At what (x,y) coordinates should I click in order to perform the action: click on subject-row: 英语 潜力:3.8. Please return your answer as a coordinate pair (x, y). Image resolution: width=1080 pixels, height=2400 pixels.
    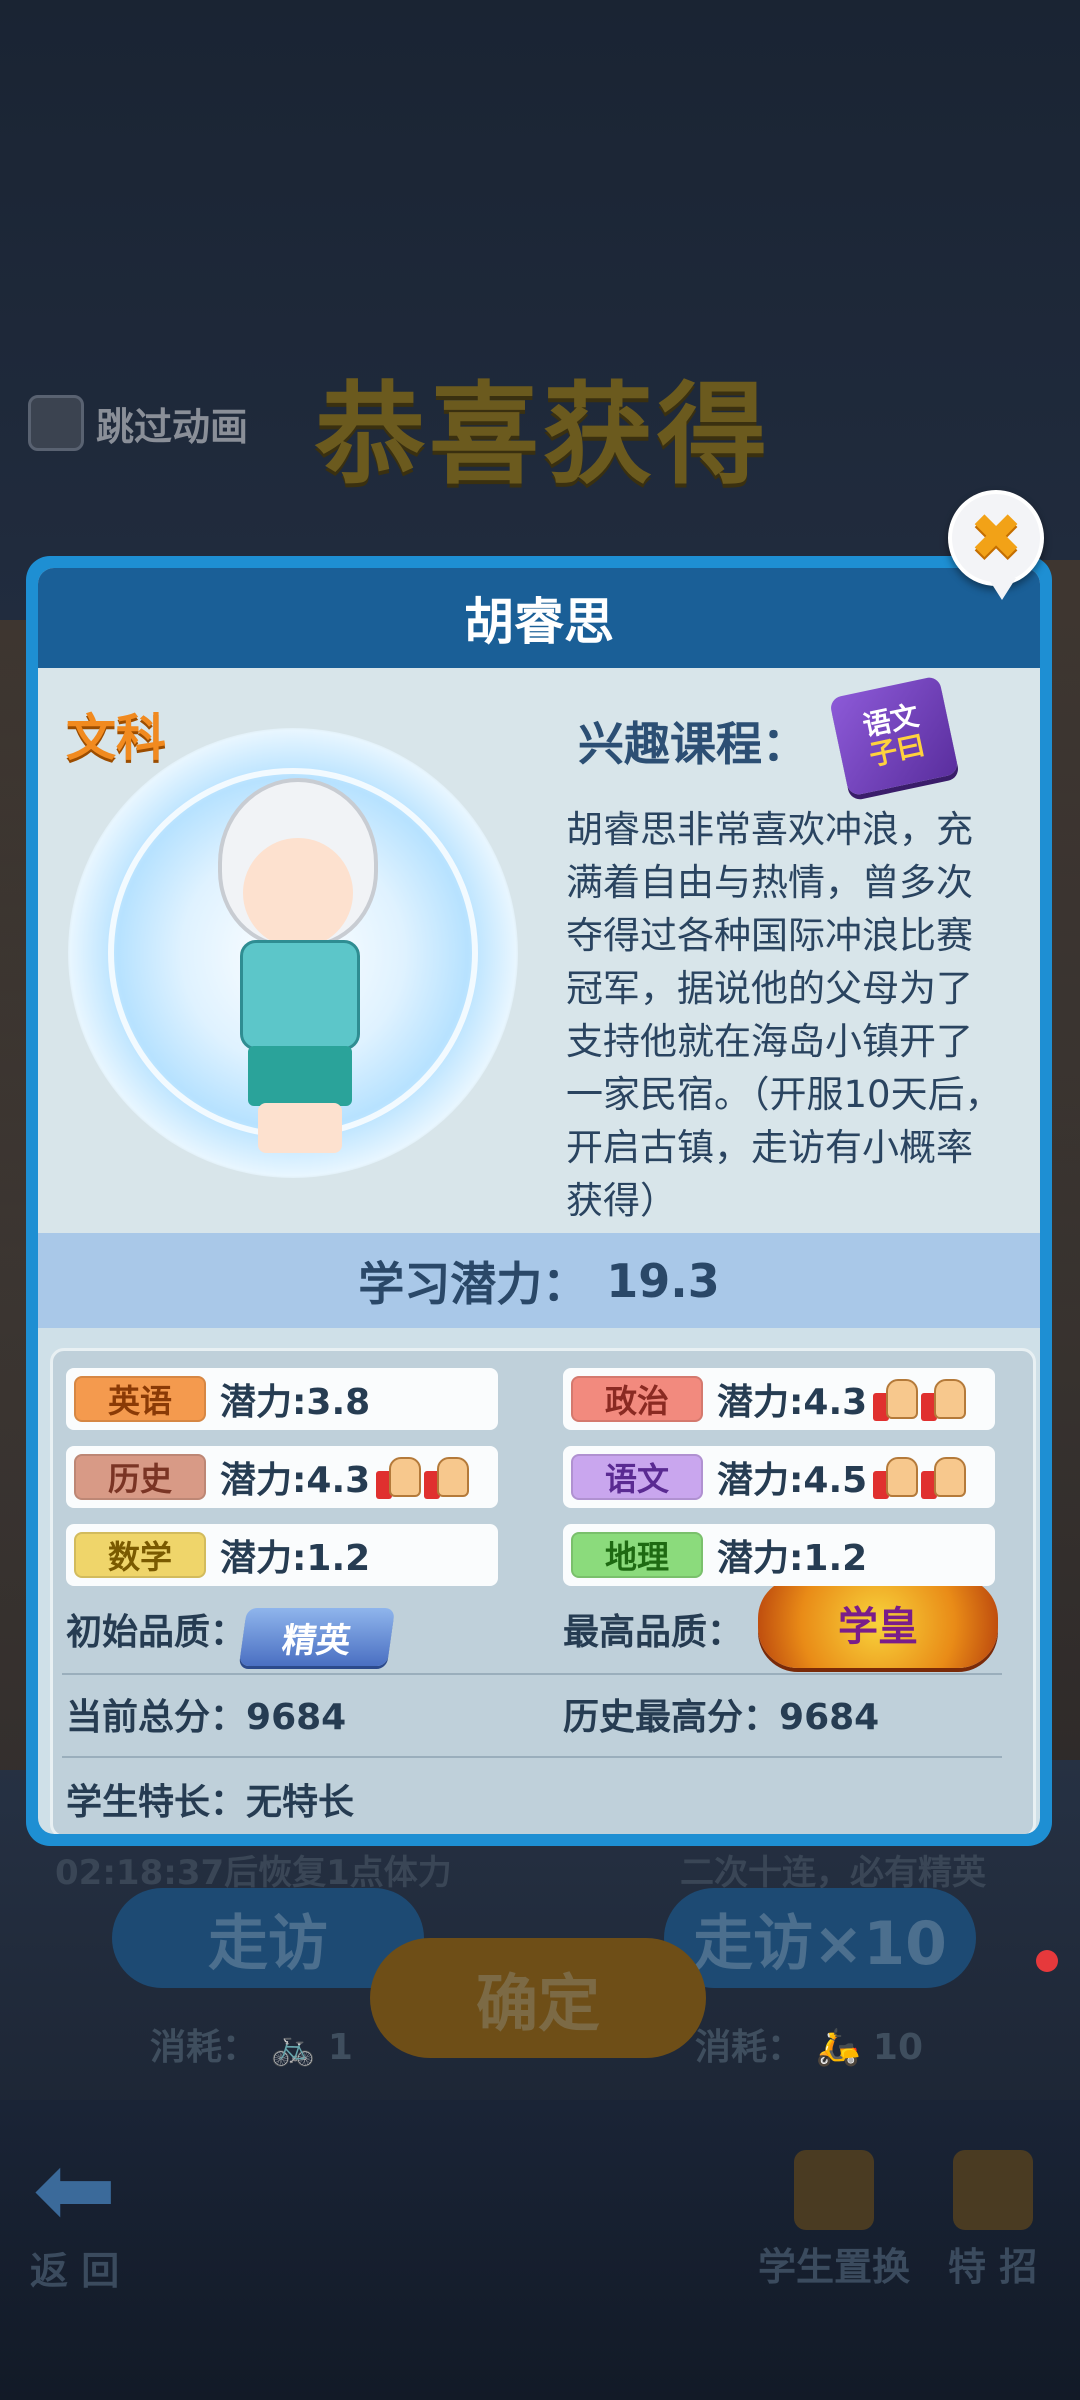
    Looking at the image, I should click on (282, 1399).